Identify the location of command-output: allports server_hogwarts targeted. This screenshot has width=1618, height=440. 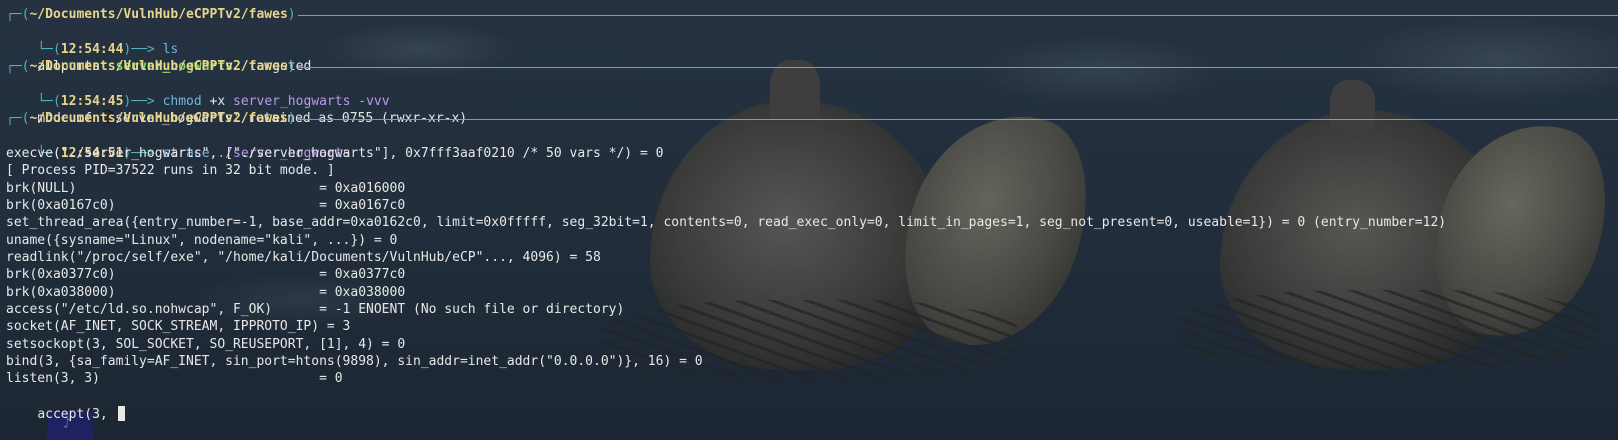
(158, 57).